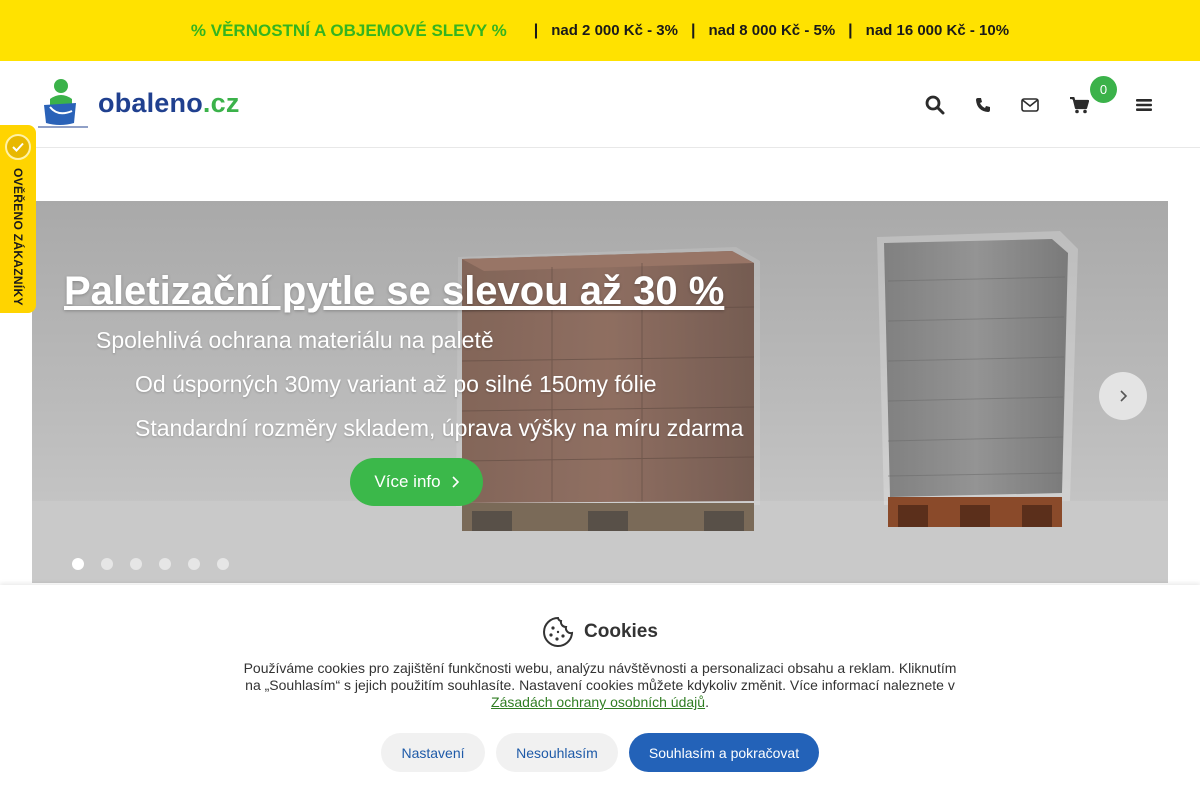 This screenshot has width=1200, height=800. I want to click on more-info-button: Více info, so click(416, 482).